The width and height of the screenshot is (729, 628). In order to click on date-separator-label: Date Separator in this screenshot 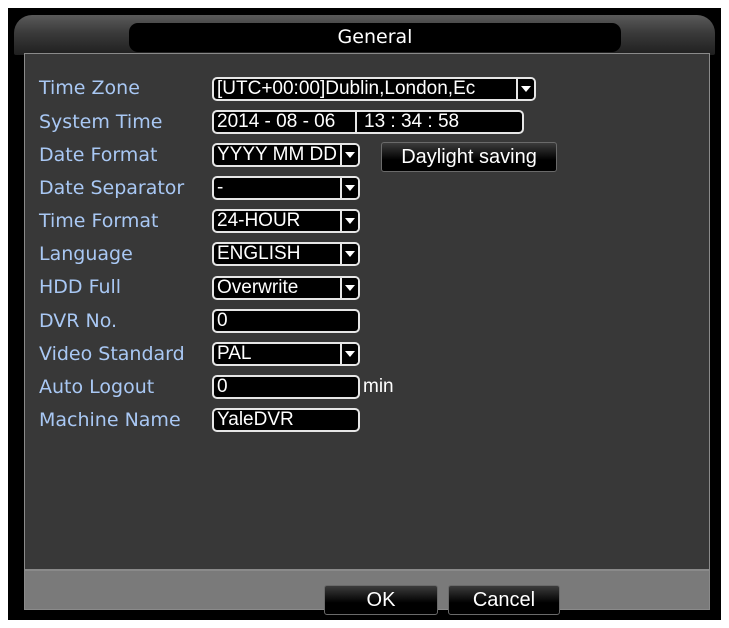, I will do `click(112, 188)`.